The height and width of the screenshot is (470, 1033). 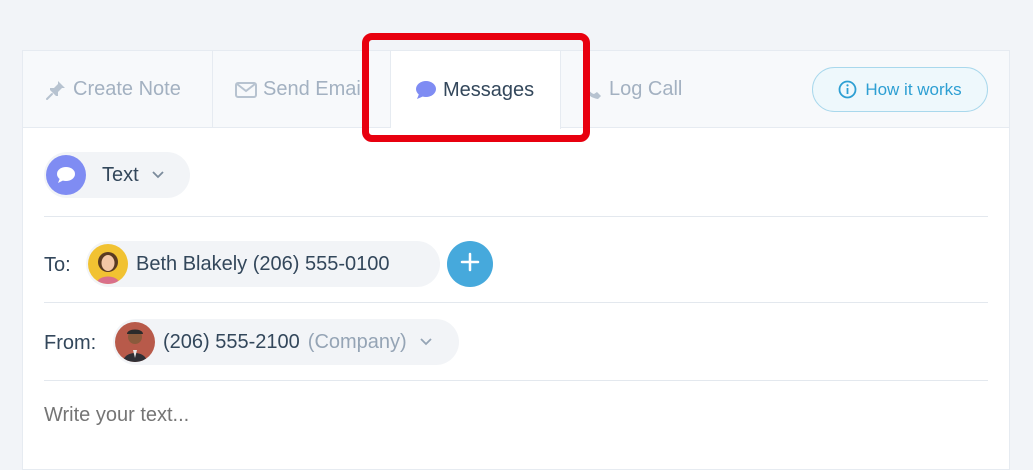 What do you see at coordinates (913, 89) in the screenshot?
I see `how-it-works-label: How it works` at bounding box center [913, 89].